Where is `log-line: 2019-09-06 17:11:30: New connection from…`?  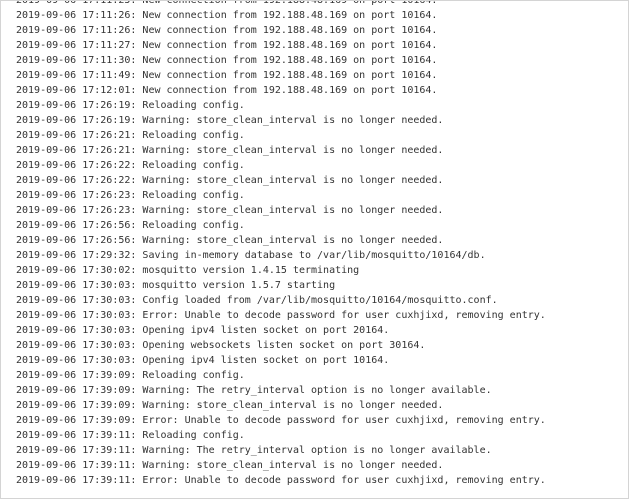
log-line: 2019-09-06 17:11:30: New connection from… is located at coordinates (227, 60).